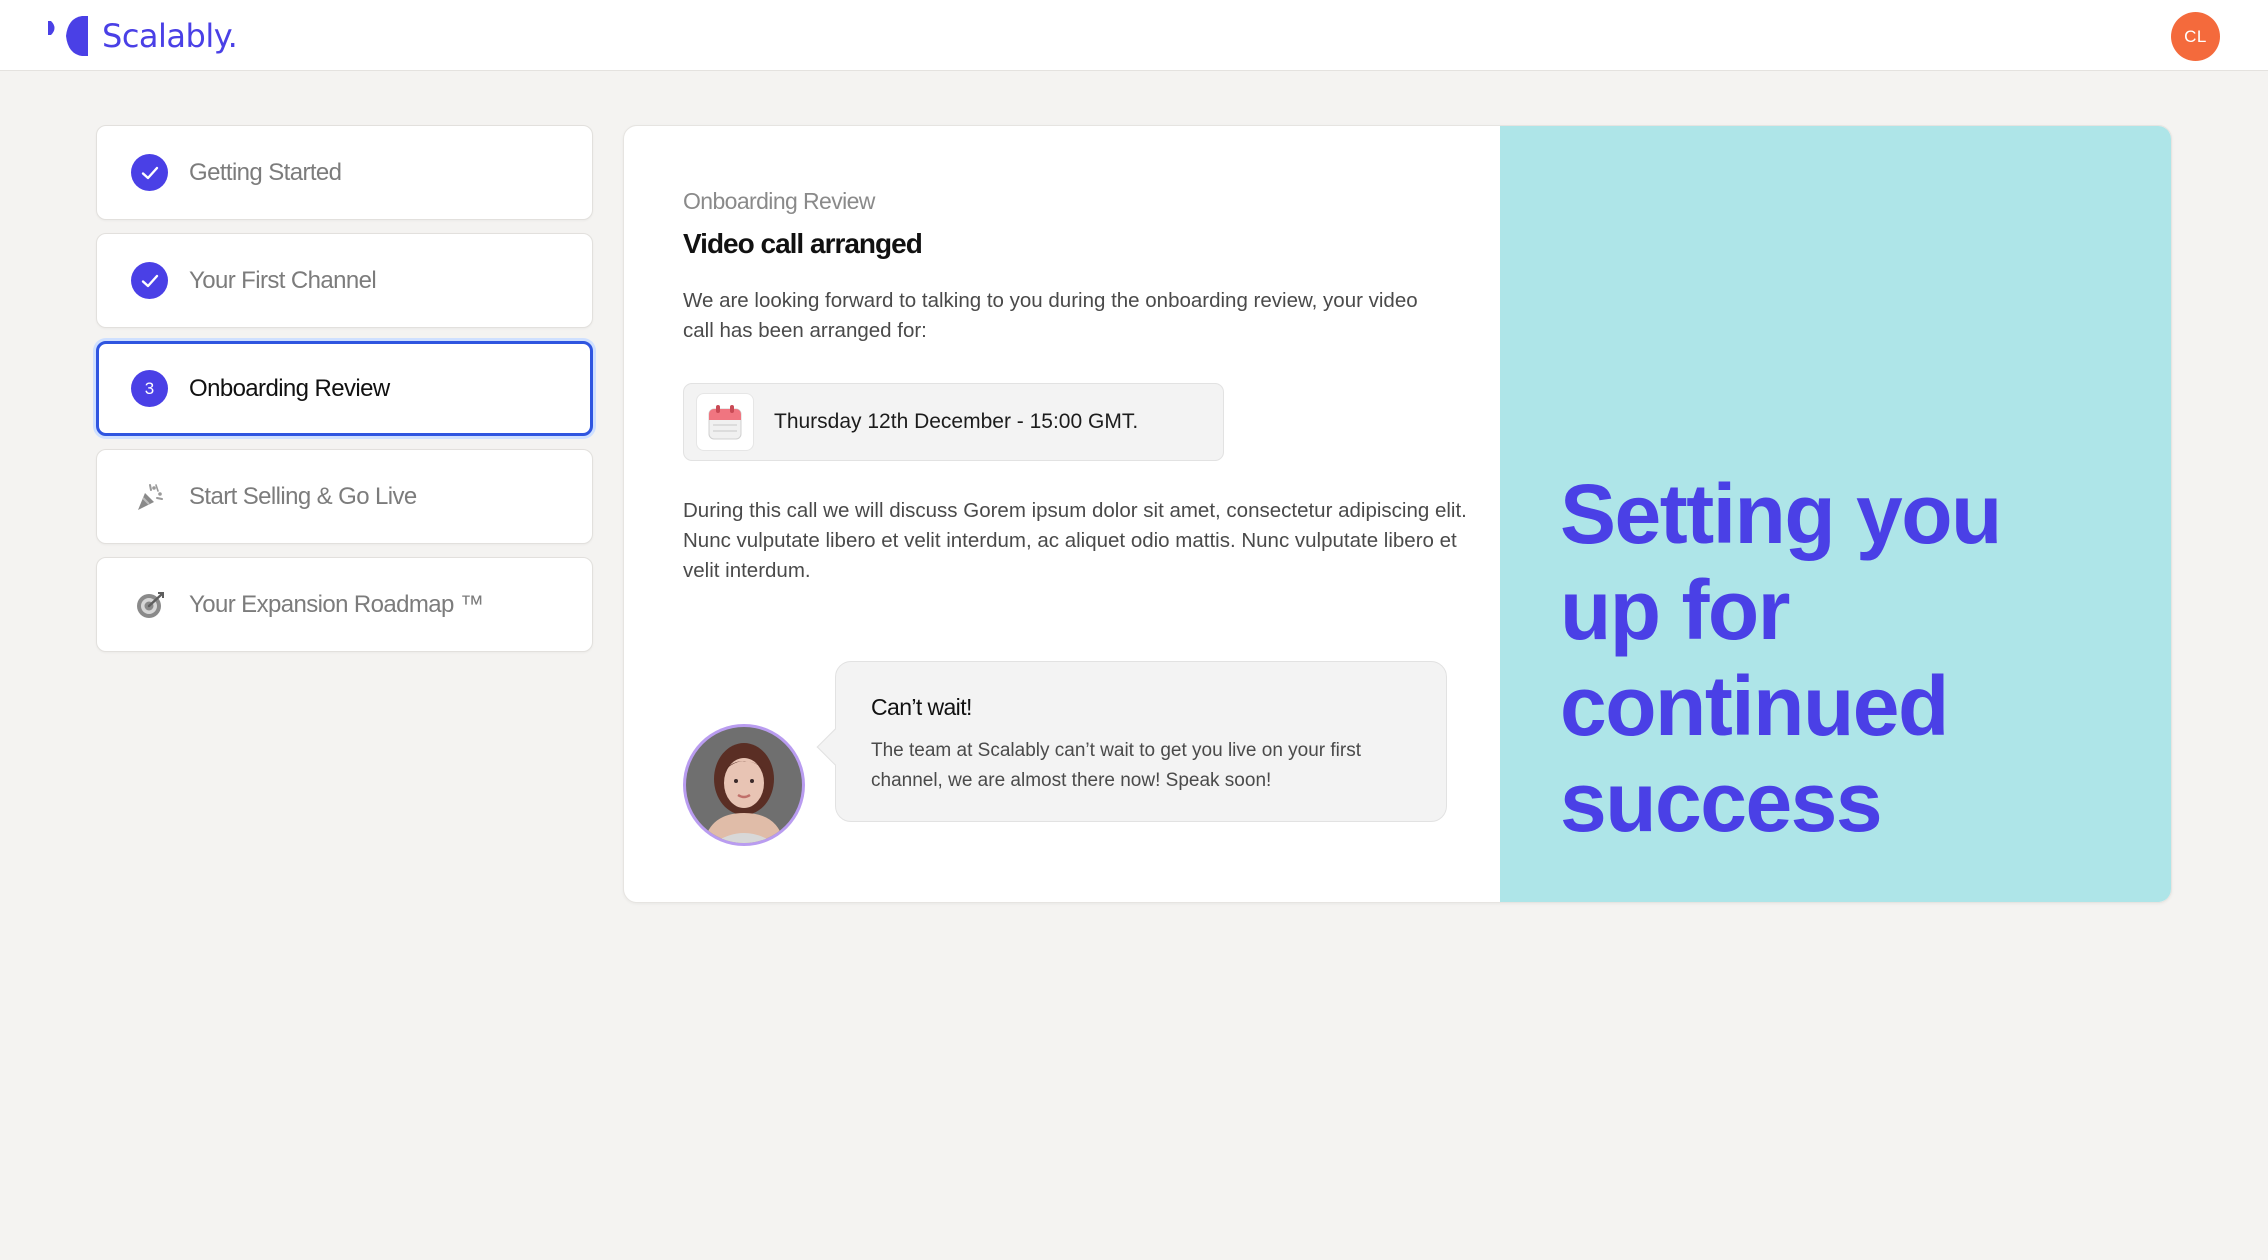 This screenshot has width=2268, height=1260. I want to click on party-popper-icon, so click(149, 496).